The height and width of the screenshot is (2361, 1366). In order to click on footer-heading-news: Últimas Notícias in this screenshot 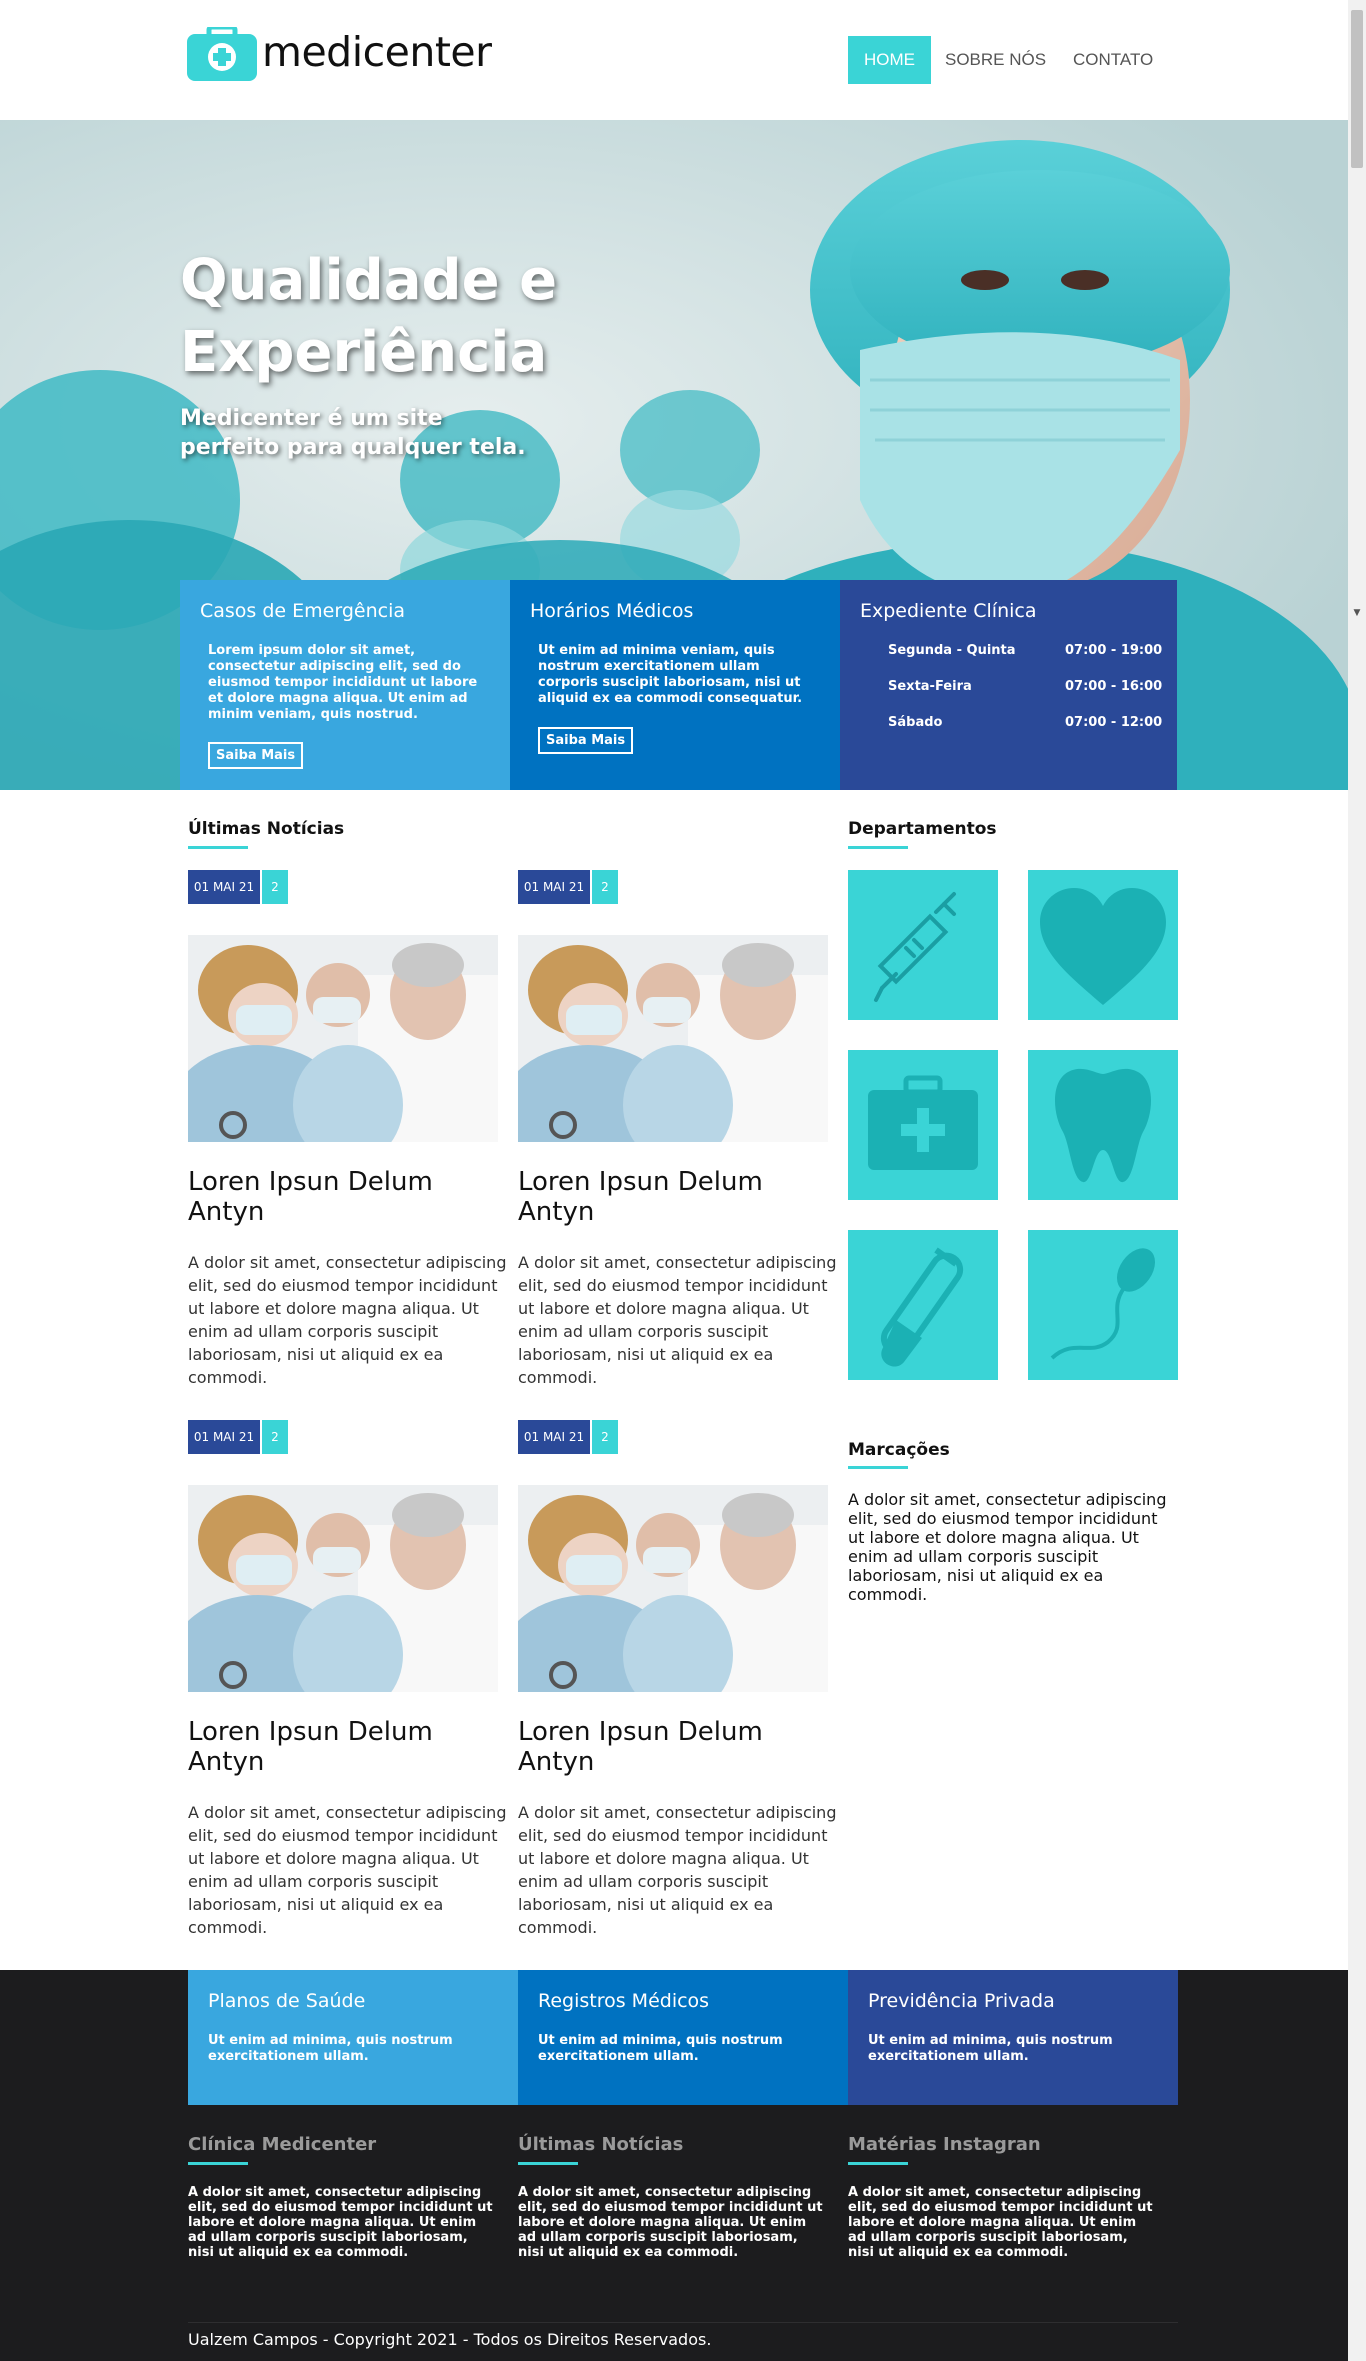, I will do `click(601, 2144)`.